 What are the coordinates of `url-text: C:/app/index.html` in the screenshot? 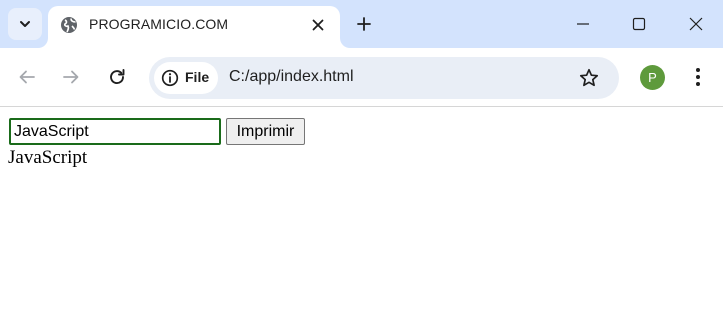 It's located at (291, 77).